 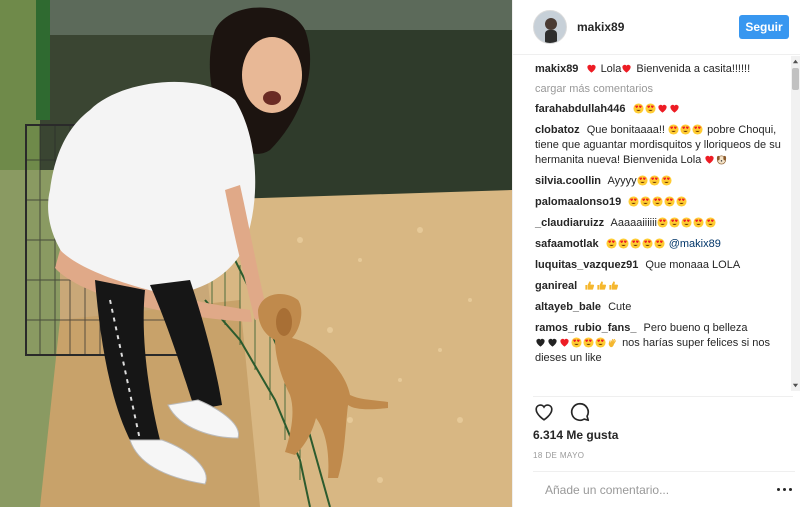 I want to click on comment-text: Ayyyy, so click(x=622, y=181).